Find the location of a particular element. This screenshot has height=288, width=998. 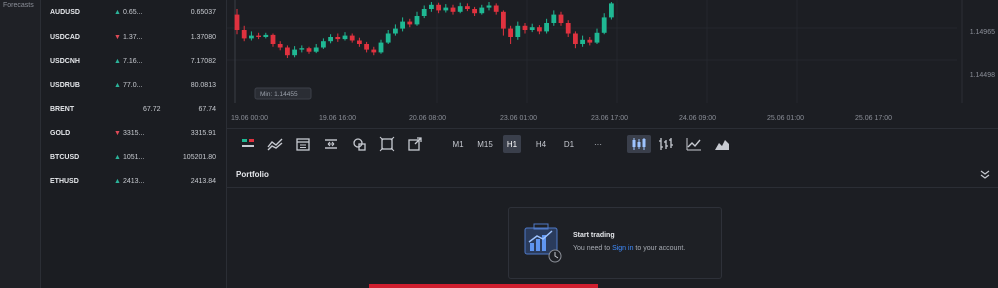

line-chart-icon is located at coordinates (694, 144).